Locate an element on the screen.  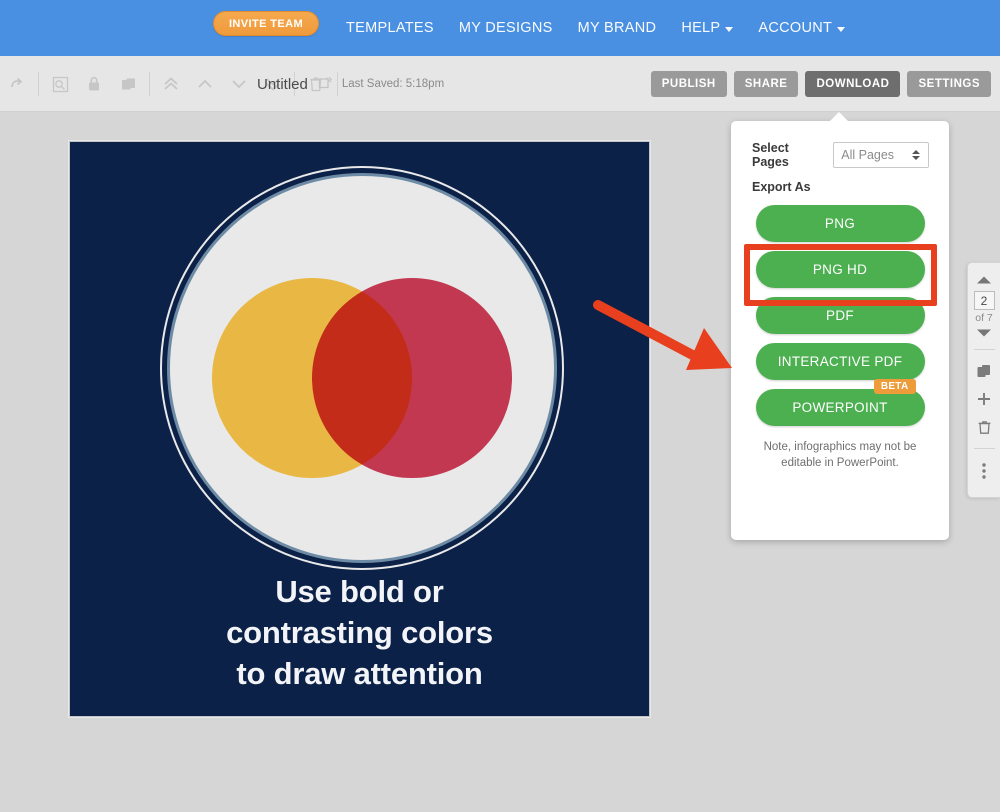
nav-item-help: HELP is located at coordinates (707, 28).